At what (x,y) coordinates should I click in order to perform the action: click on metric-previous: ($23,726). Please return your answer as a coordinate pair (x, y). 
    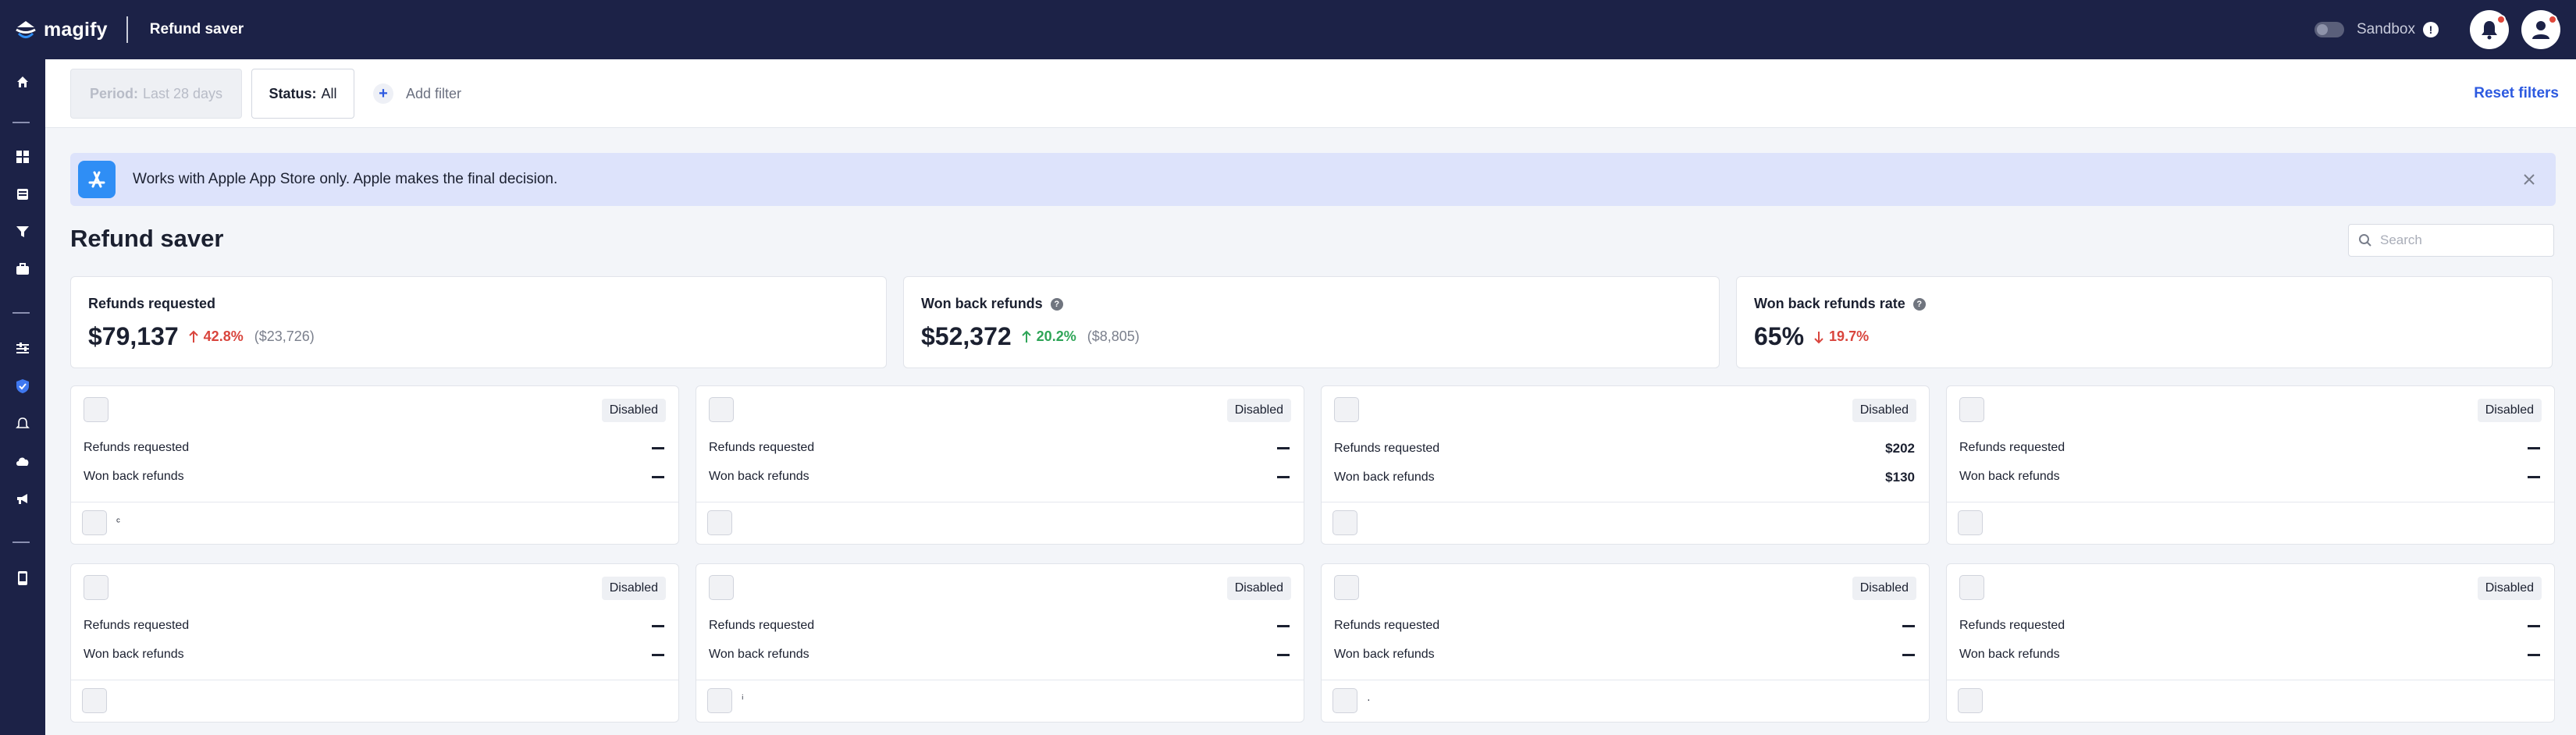
    Looking at the image, I should click on (284, 336).